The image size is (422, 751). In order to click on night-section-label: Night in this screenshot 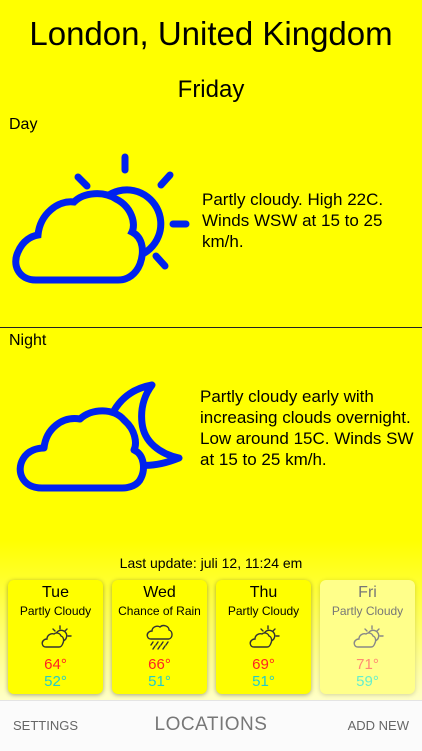, I will do `click(28, 340)`.